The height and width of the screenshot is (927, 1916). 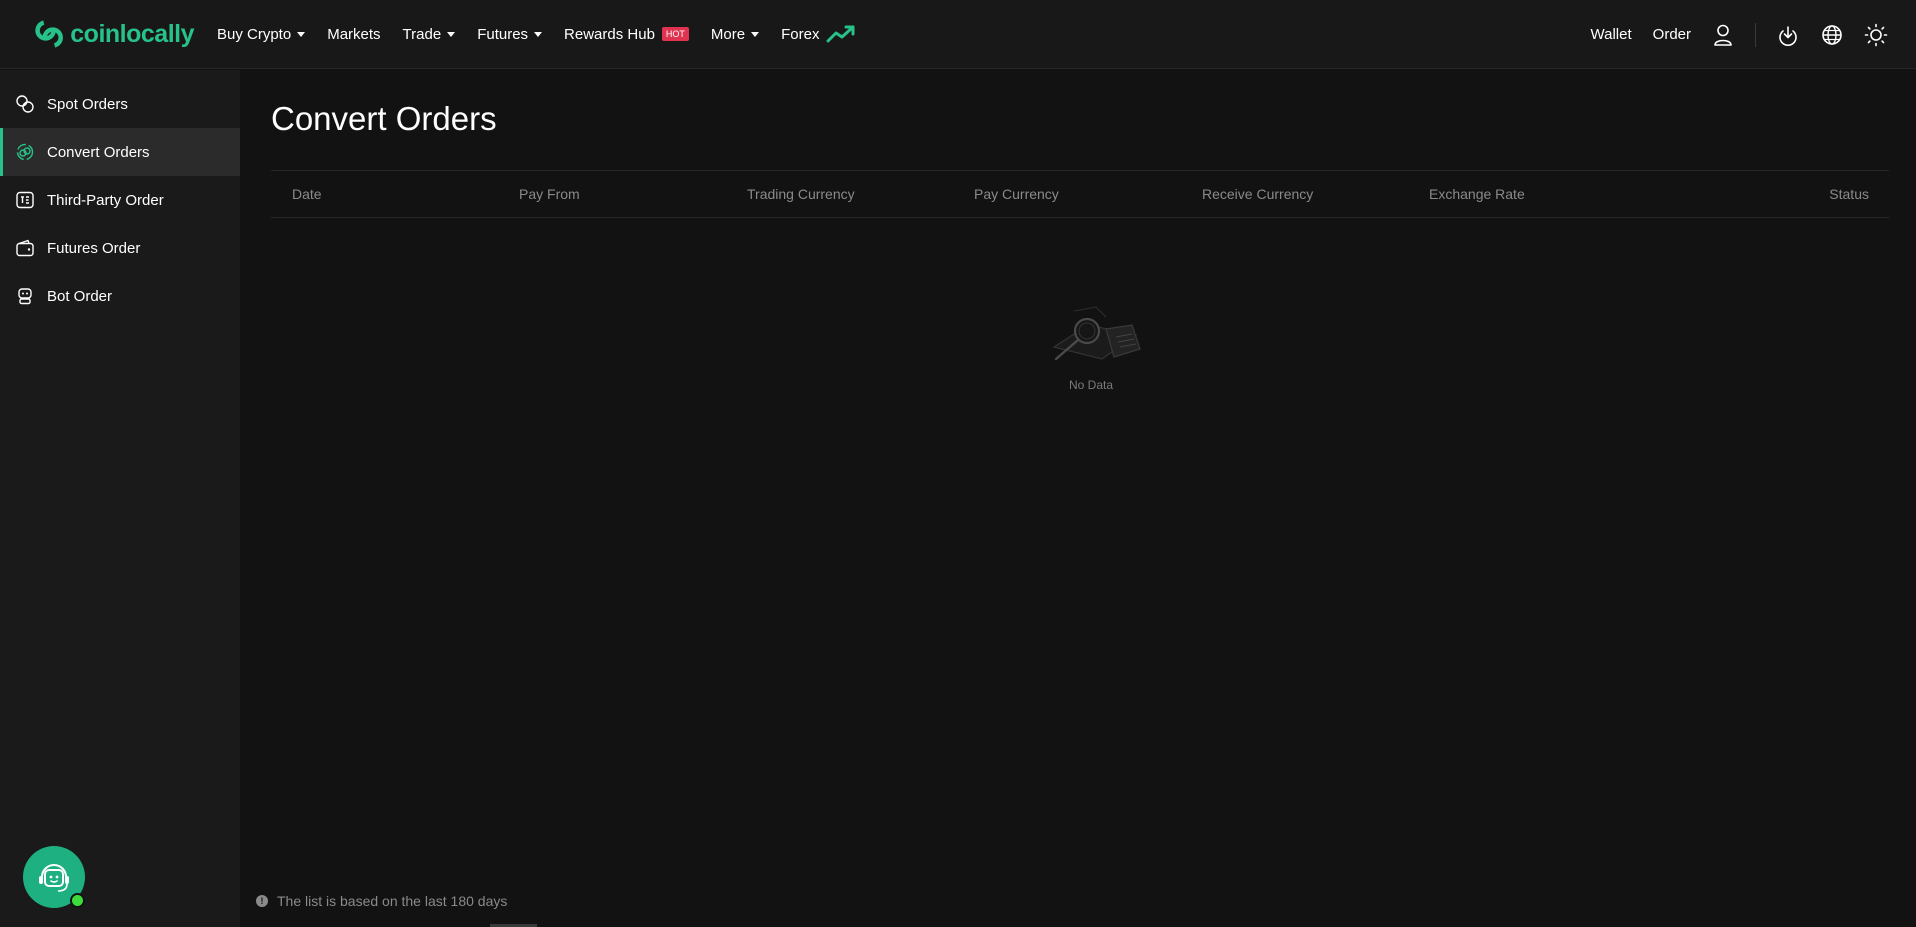 I want to click on sidebar-item-label: Third-Party Order, so click(x=105, y=200).